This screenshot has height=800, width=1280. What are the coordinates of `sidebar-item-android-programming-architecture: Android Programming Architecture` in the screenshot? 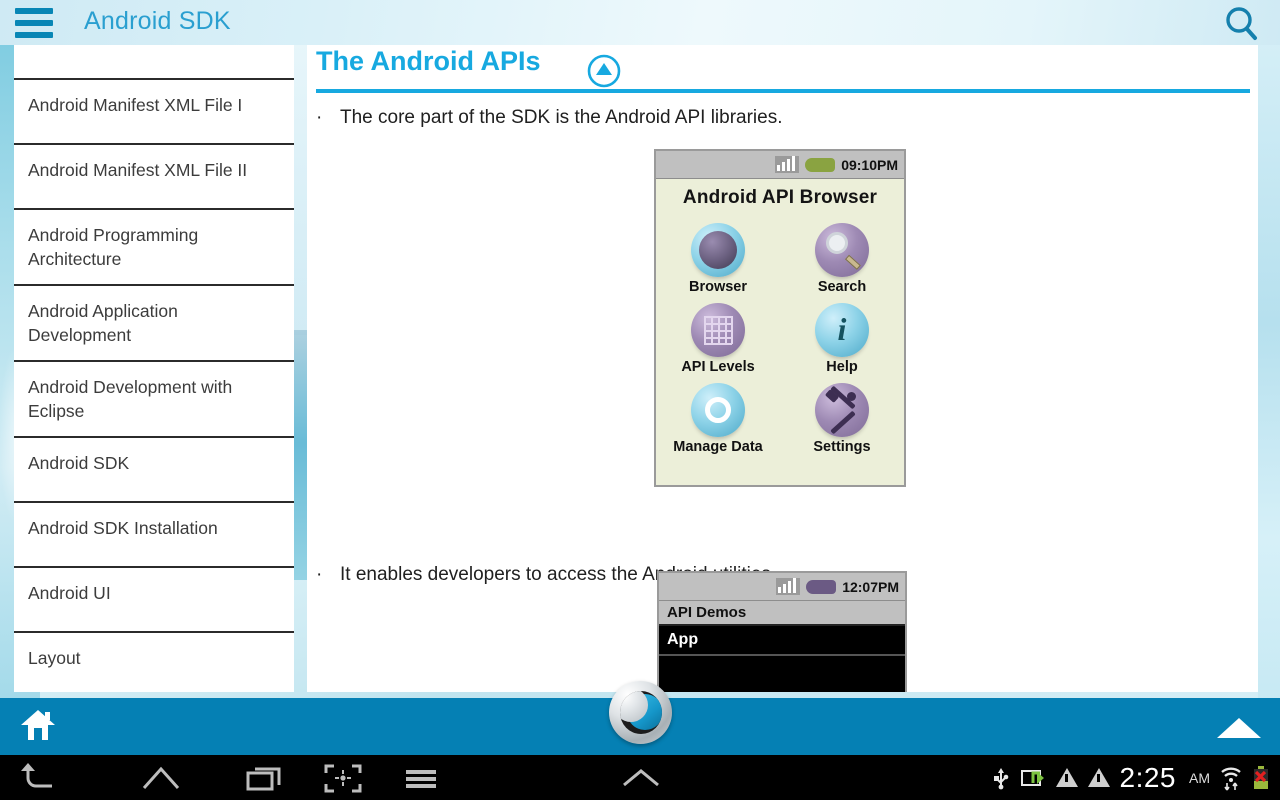 It's located at (154, 248).